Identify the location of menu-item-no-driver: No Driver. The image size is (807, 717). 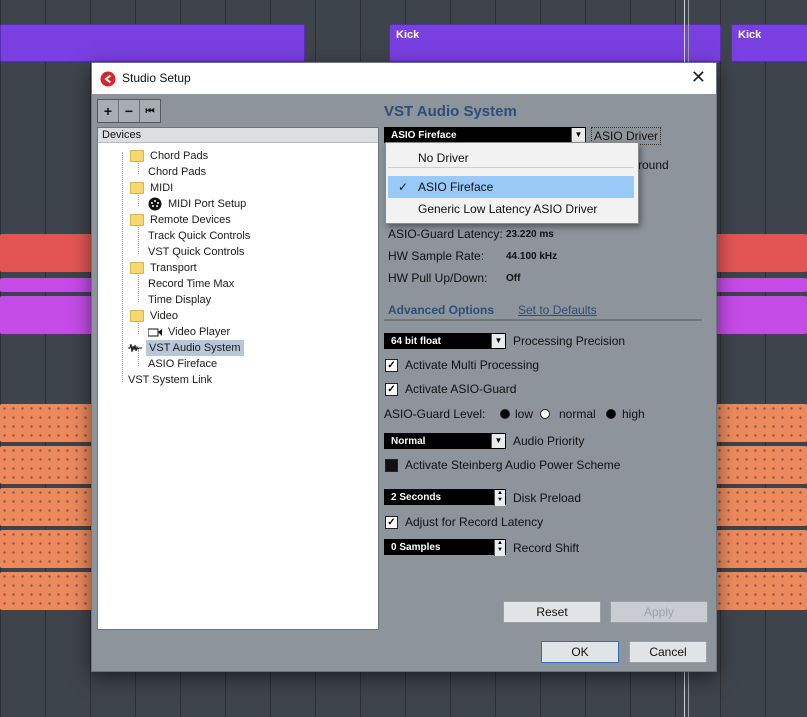
(511, 158).